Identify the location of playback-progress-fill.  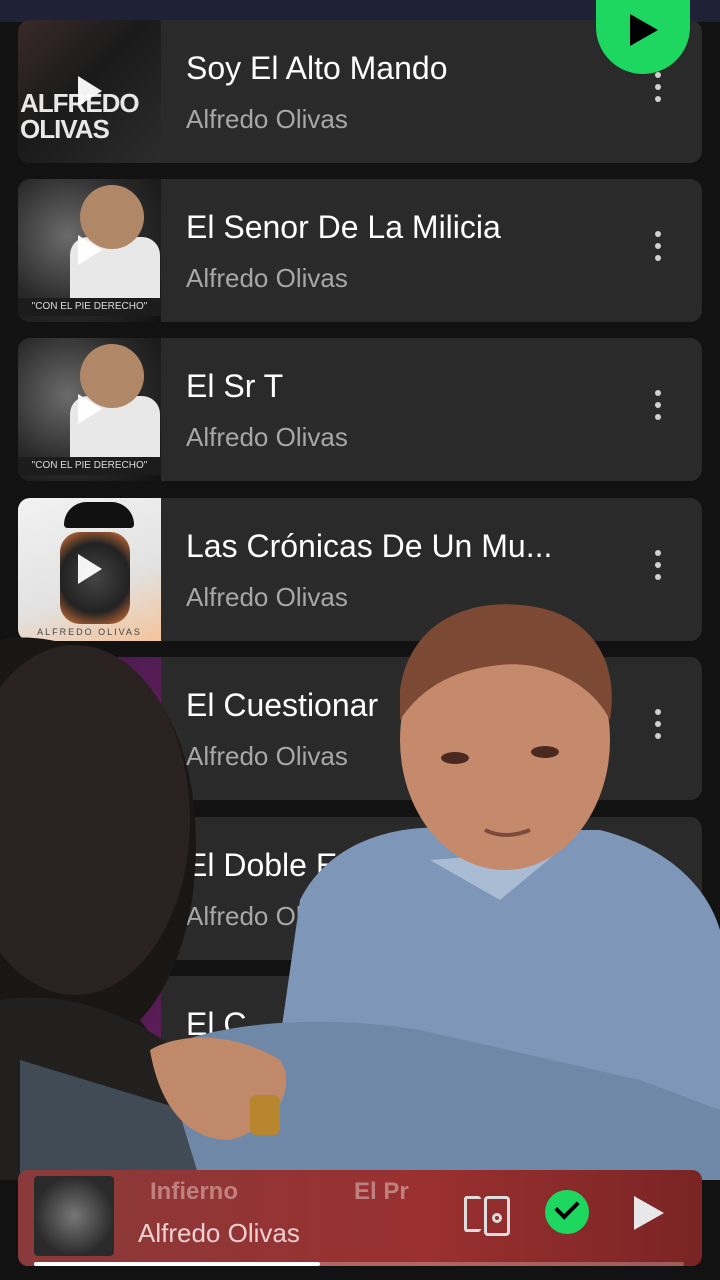
(177, 1264).